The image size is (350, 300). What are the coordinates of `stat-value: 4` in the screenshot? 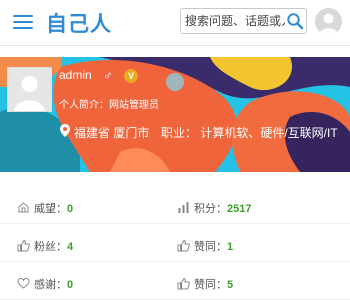 It's located at (70, 247).